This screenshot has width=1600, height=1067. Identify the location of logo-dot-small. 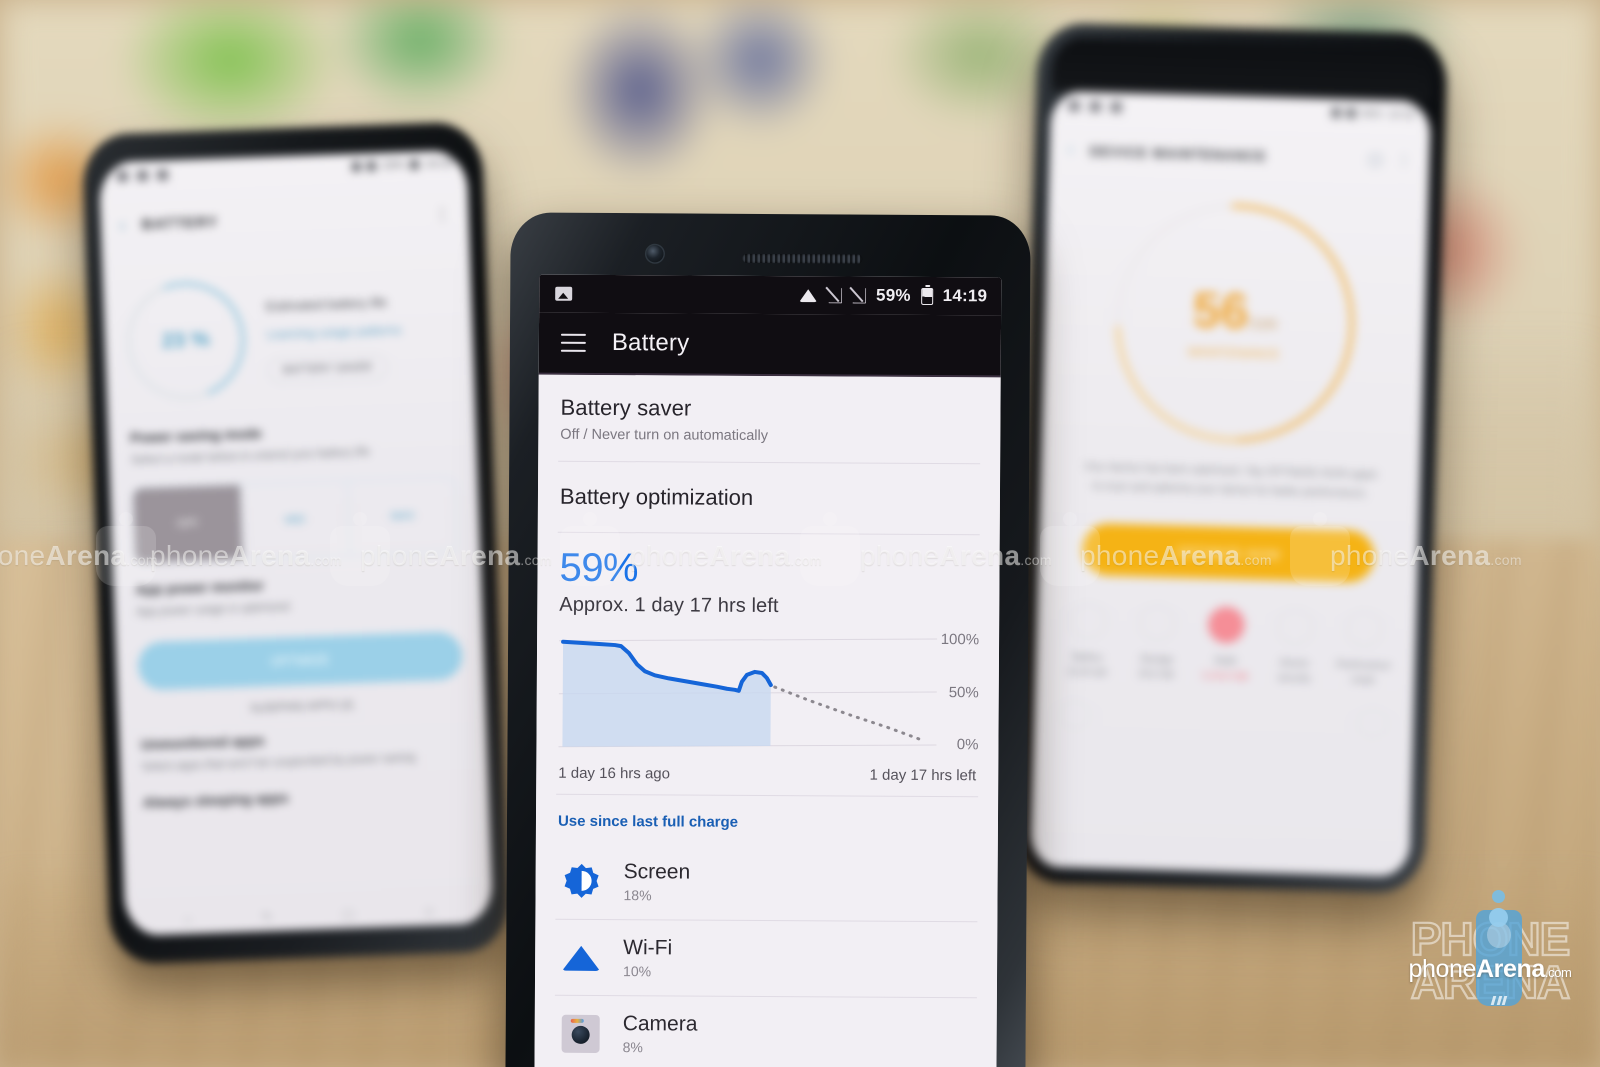
(1498, 896).